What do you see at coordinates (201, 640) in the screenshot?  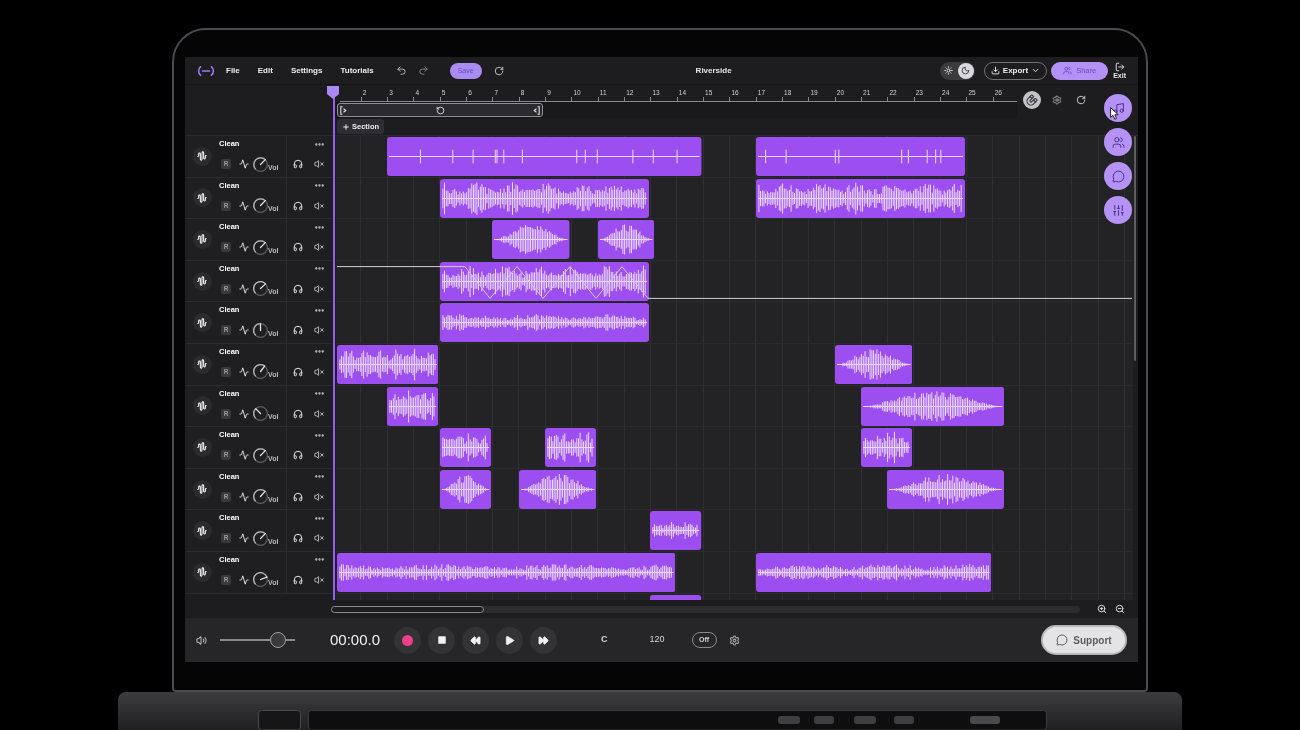 I see `volume-icon` at bounding box center [201, 640].